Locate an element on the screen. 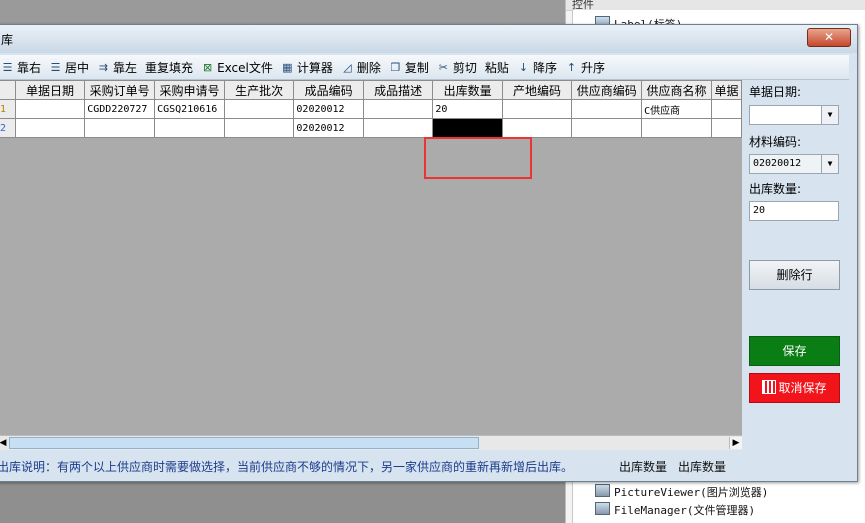  footer-qty-label: 出库数量 is located at coordinates (643, 467).